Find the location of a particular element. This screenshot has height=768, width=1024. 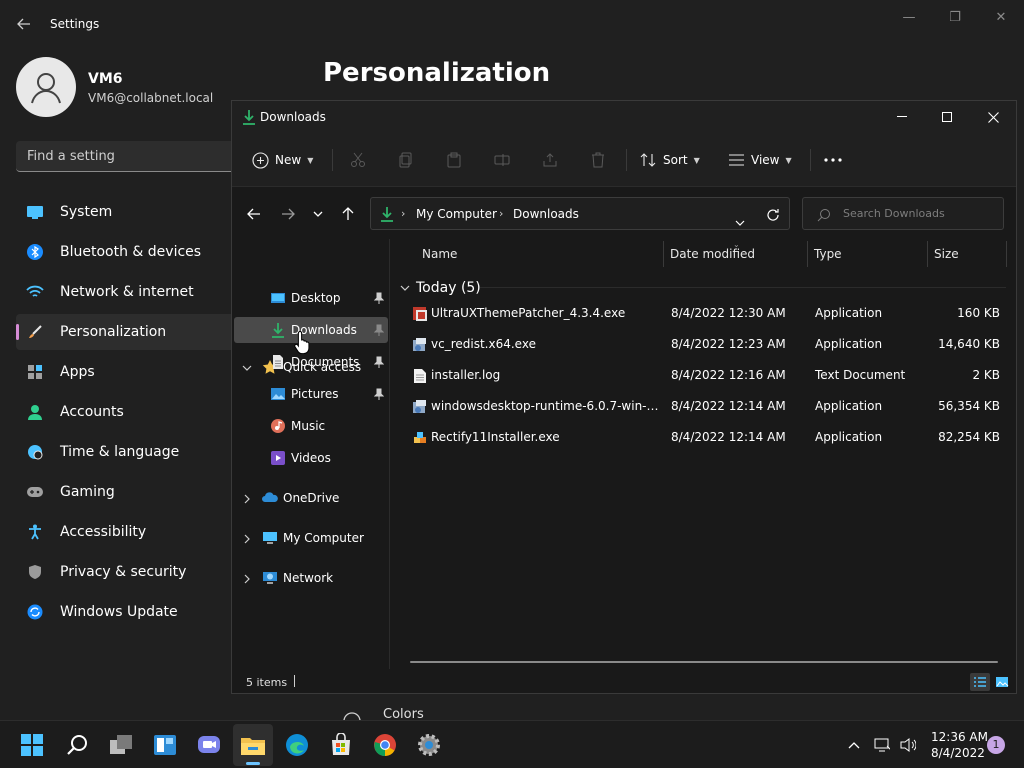

tree-item-my-computer: My Computer is located at coordinates (311, 538).